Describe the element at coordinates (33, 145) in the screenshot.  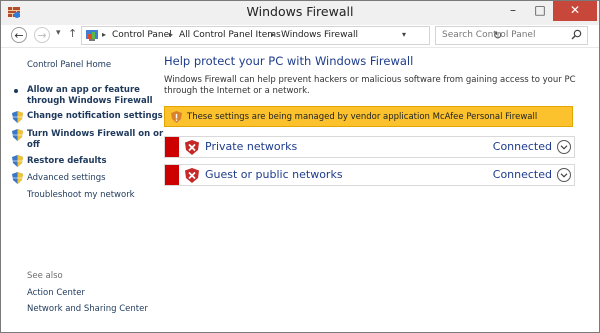
I see `turn-firewall-link-line2: off` at that location.